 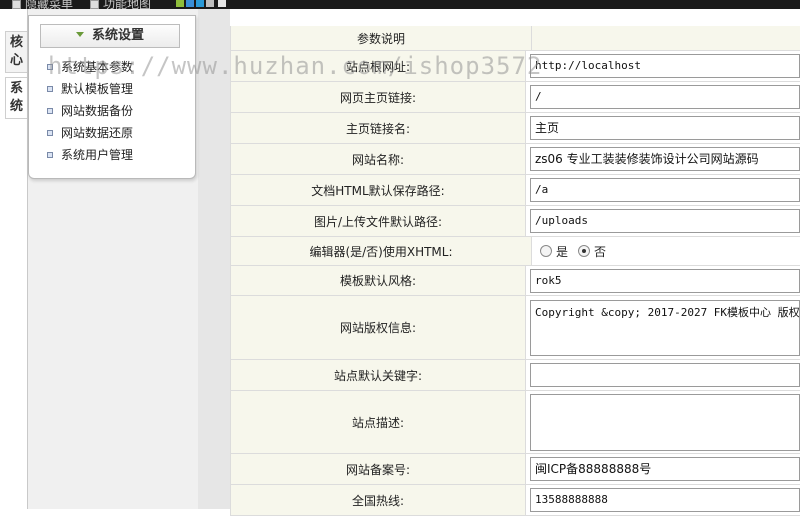 What do you see at coordinates (665, 375) in the screenshot?
I see `keywords-input` at bounding box center [665, 375].